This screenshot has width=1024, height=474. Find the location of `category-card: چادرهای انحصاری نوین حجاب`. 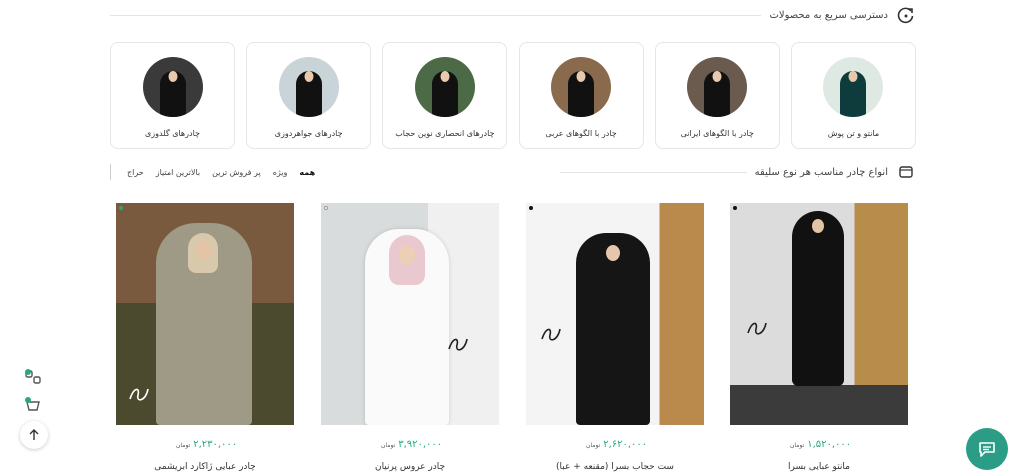

category-card: چادرهای انحصاری نوین حجاب is located at coordinates (445, 95).